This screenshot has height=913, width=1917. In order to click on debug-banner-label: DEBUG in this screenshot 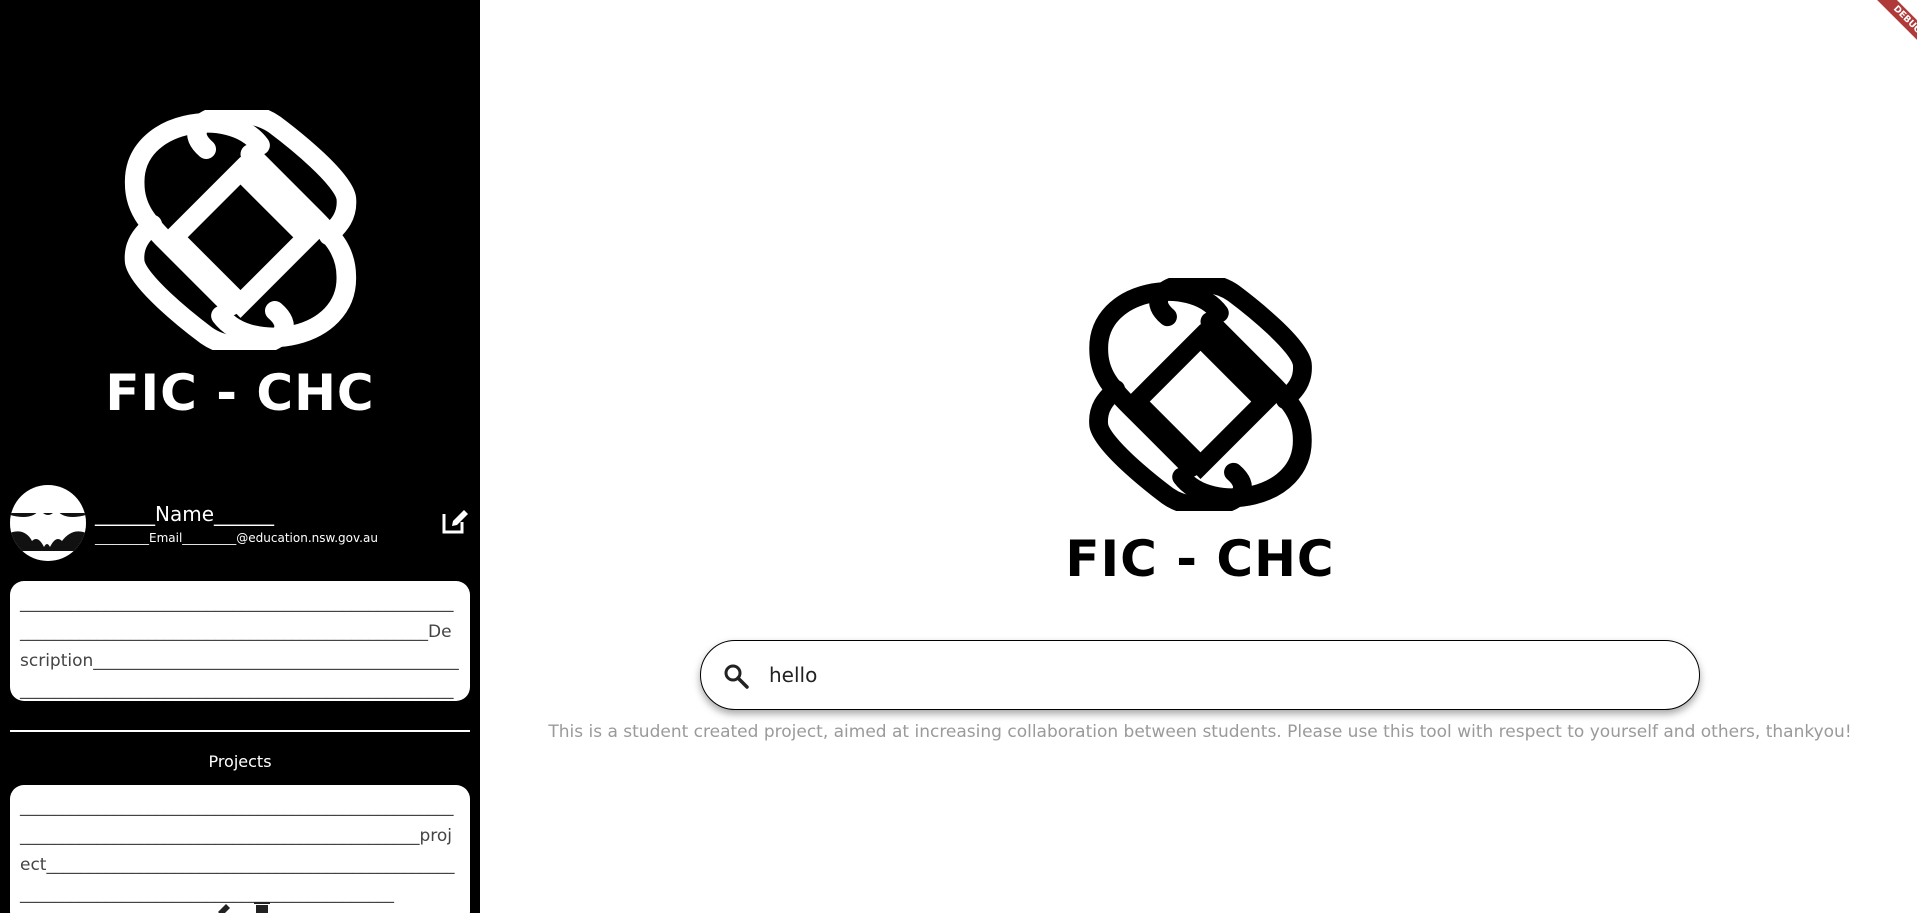, I will do `click(1891, 30)`.